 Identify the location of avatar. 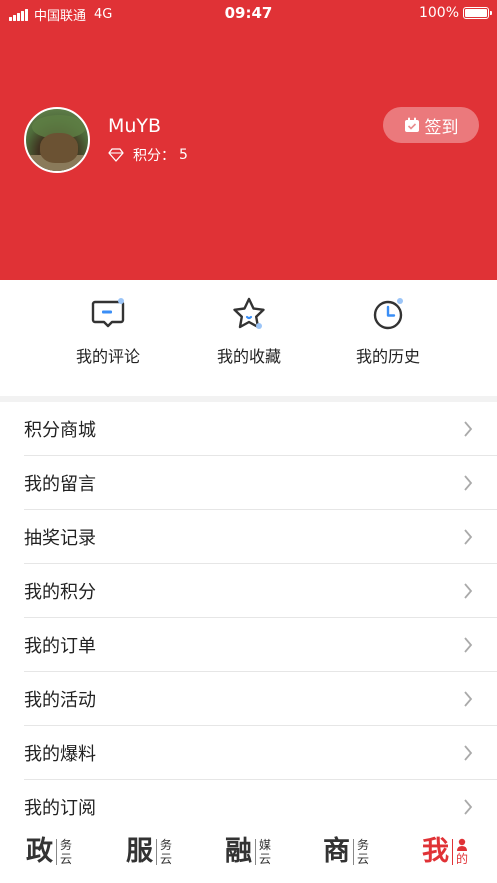
(57, 140).